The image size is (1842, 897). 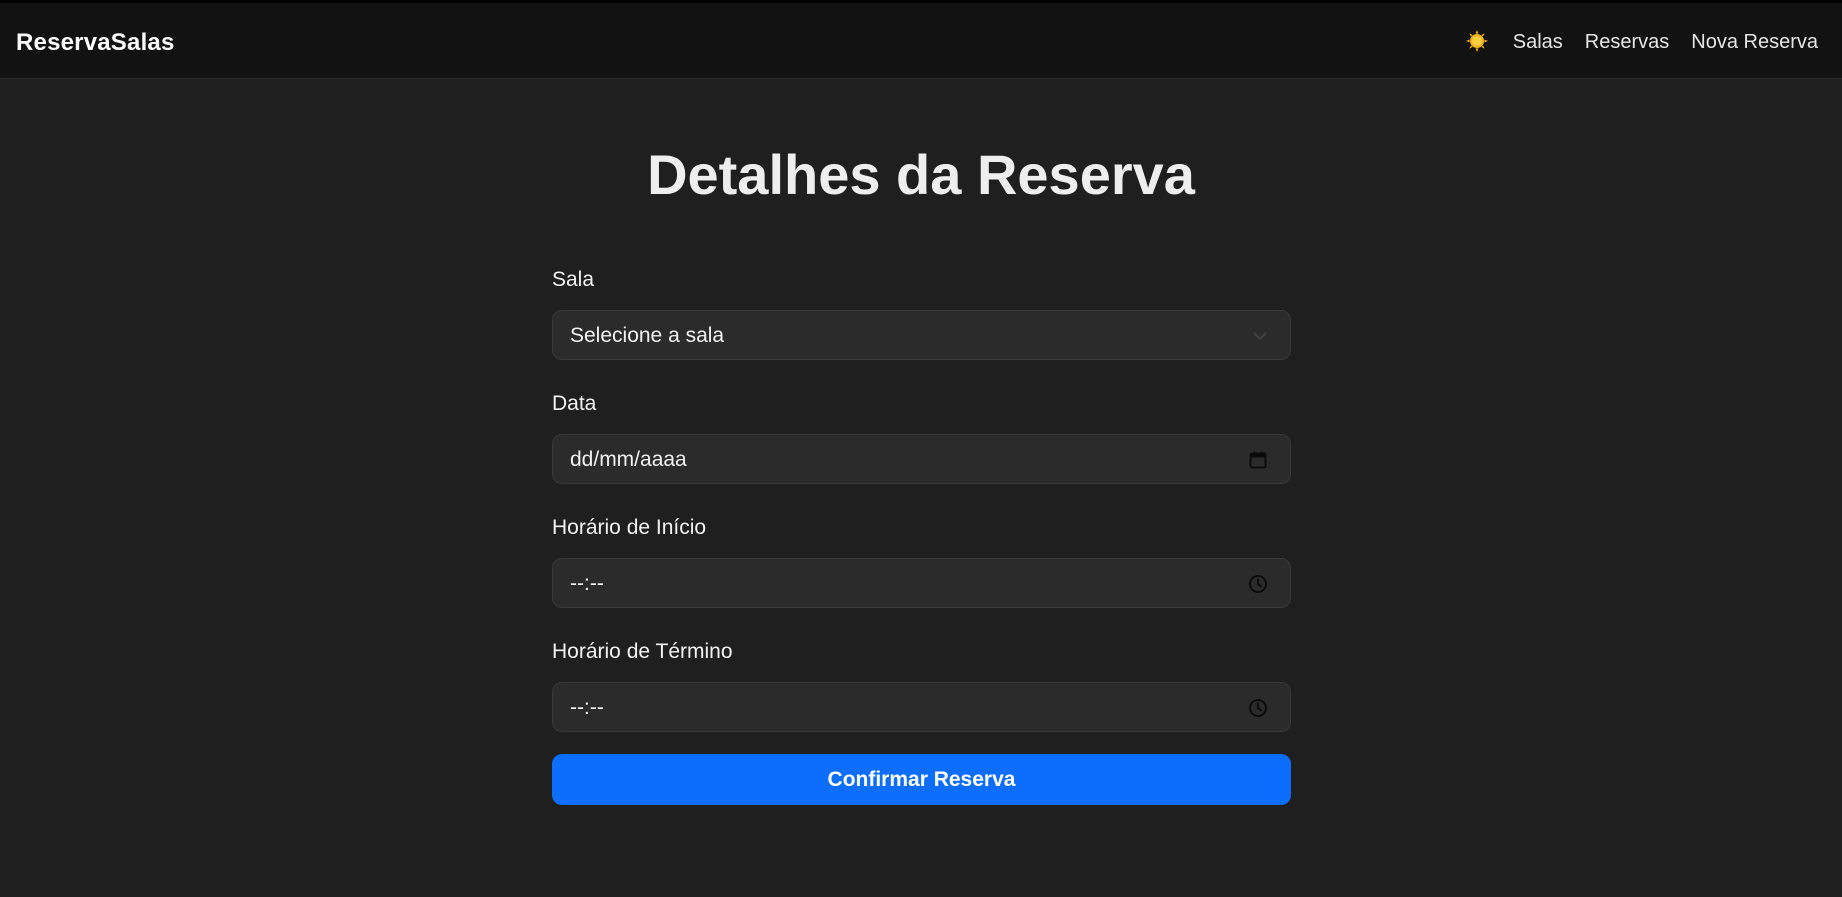 What do you see at coordinates (95, 43) in the screenshot?
I see `brand-logo: ReservaSalas` at bounding box center [95, 43].